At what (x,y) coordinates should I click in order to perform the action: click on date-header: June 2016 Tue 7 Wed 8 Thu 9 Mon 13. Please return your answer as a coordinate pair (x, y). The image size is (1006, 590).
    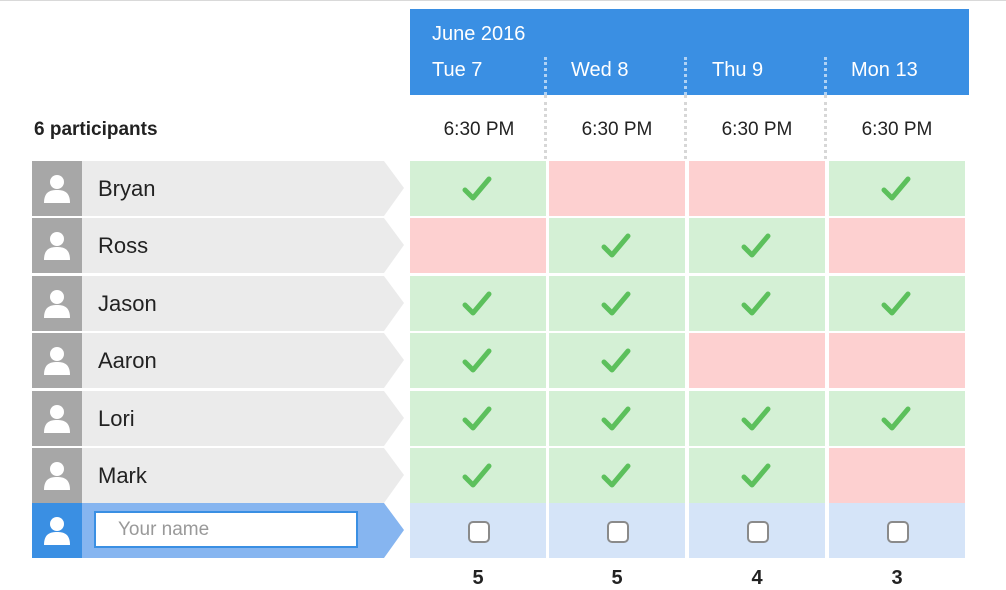
    Looking at the image, I should click on (689, 52).